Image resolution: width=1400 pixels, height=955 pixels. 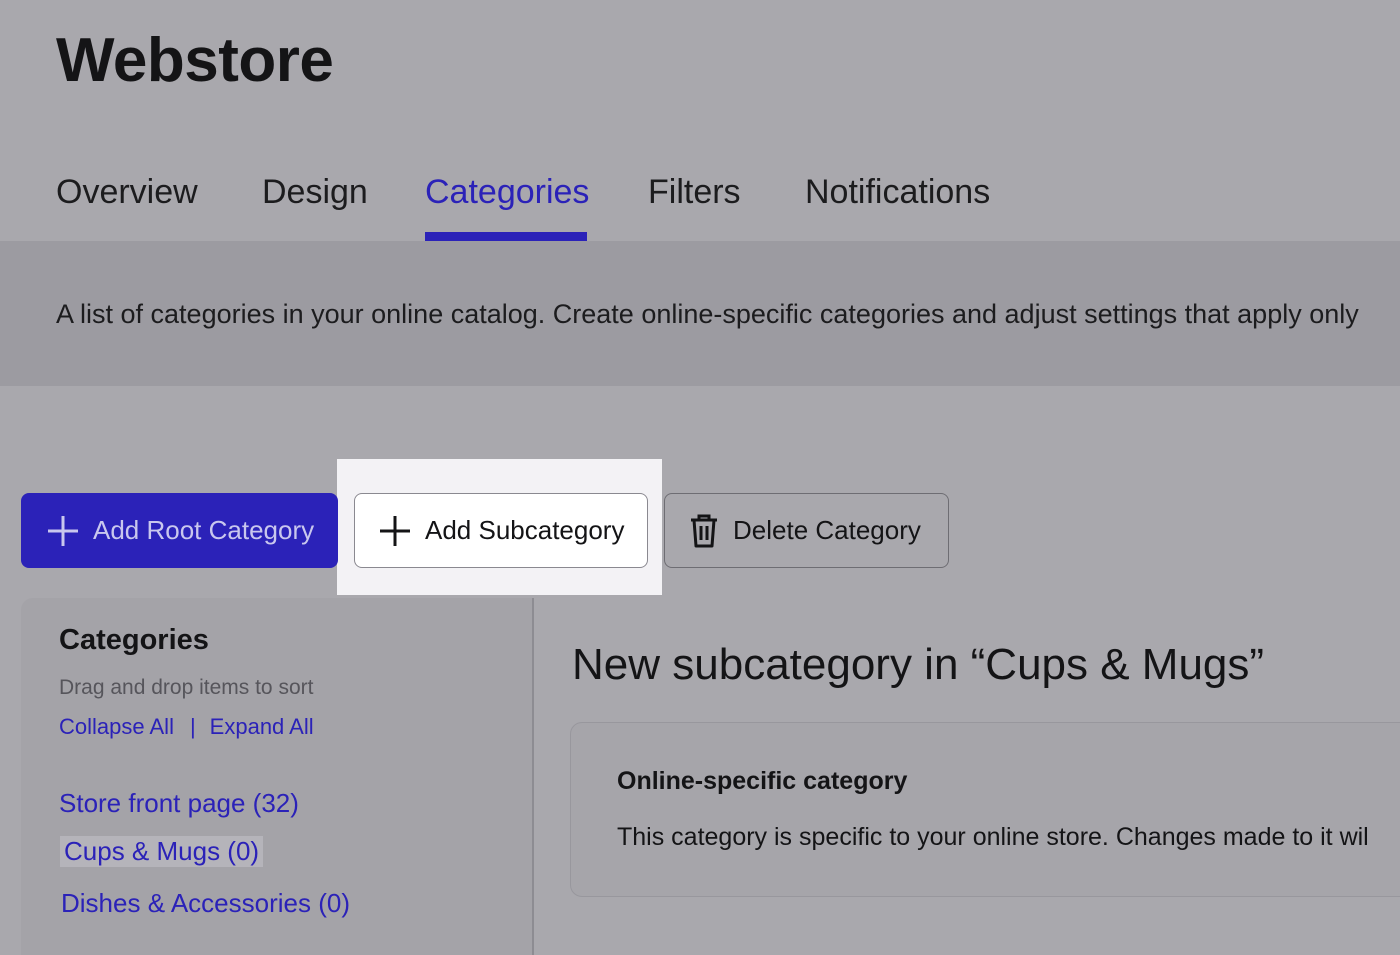 I want to click on delete-category-button: Delete Category, so click(x=806, y=530).